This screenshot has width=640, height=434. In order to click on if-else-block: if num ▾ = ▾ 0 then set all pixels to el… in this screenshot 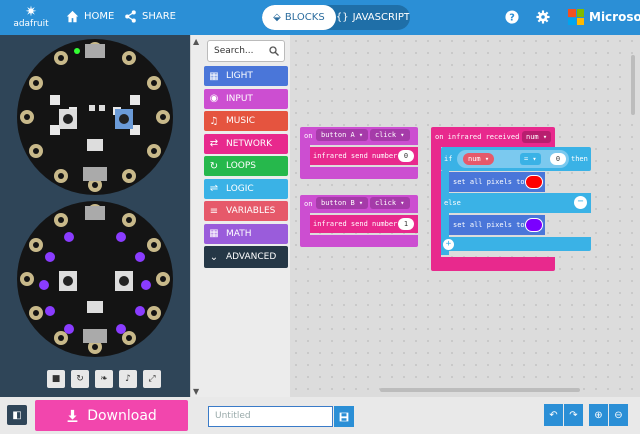, I will do `click(516, 206)`.